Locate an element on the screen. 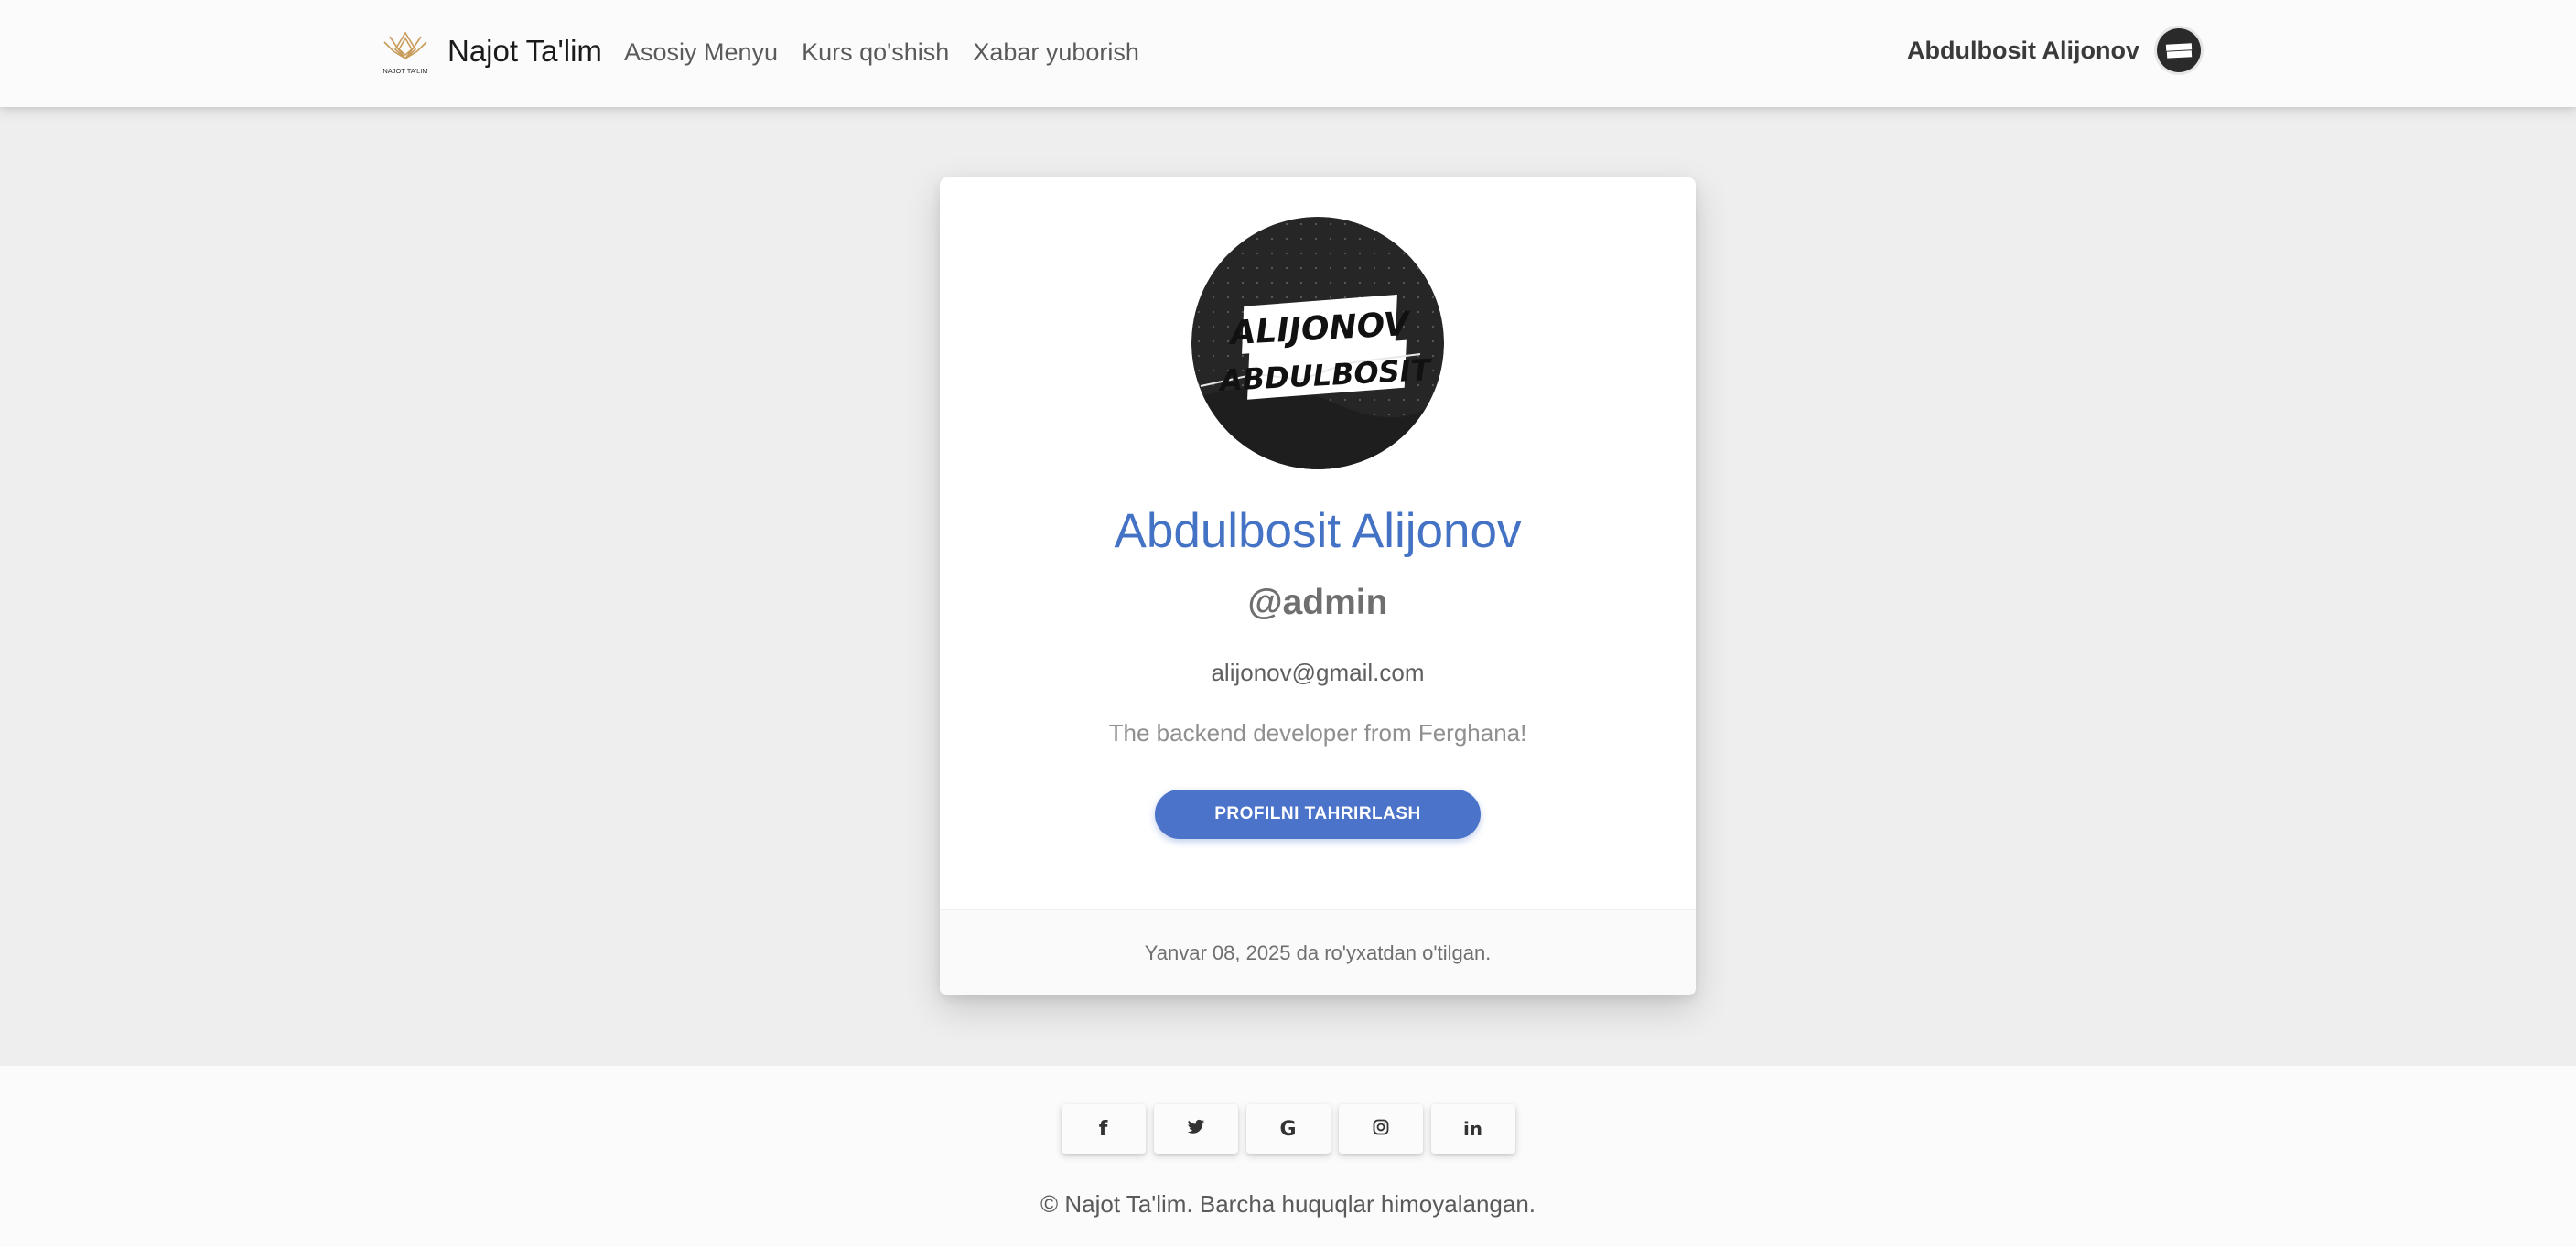 The image size is (2576, 1247). najot-logo-icon: NAJOT TA'LIM is located at coordinates (405, 53).